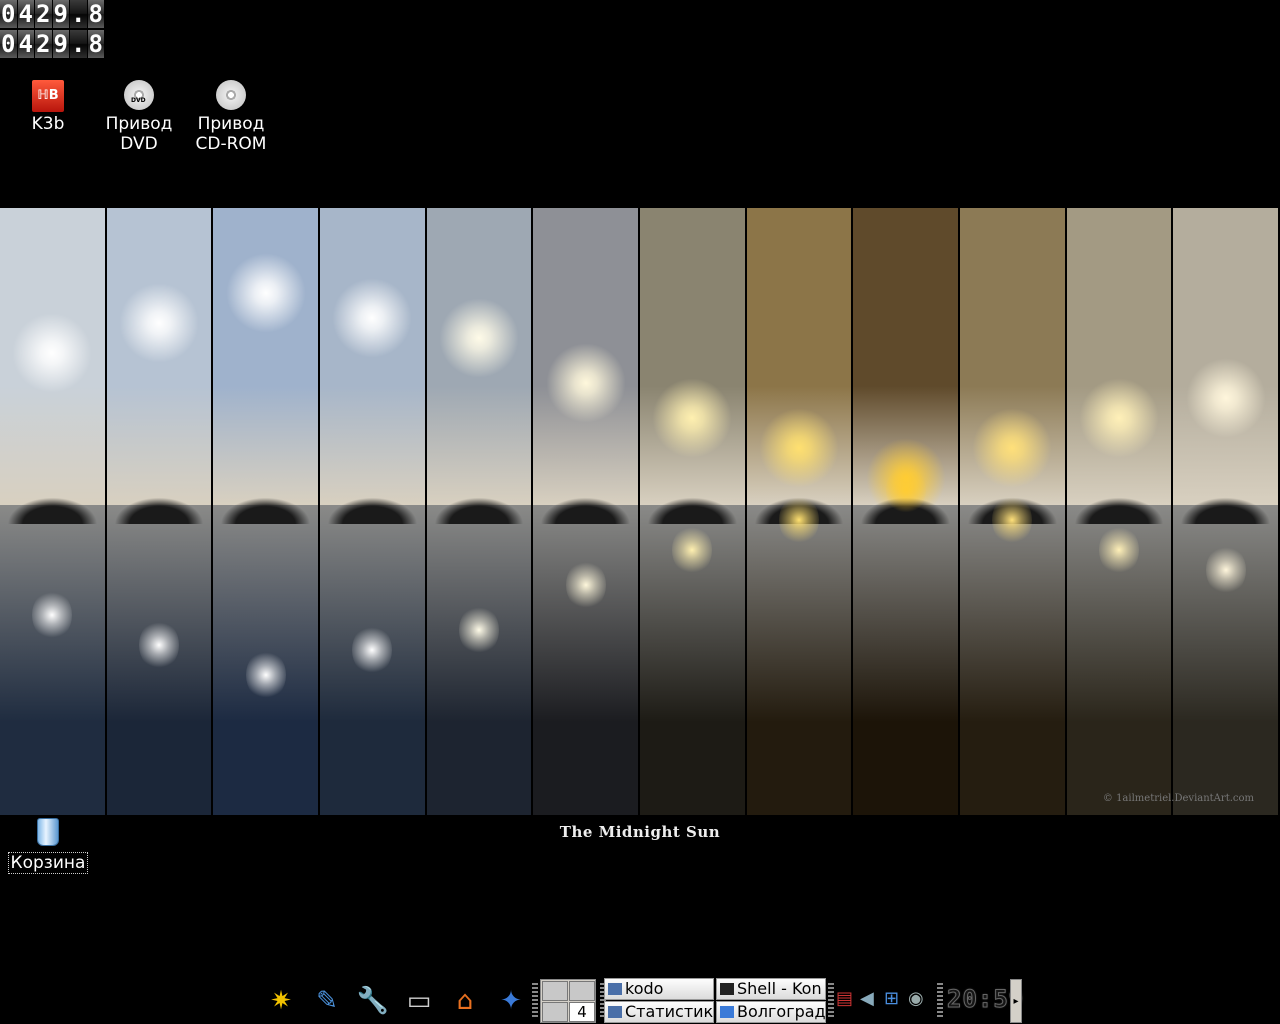  I want to click on volume-icon: ◀, so click(870, 999).